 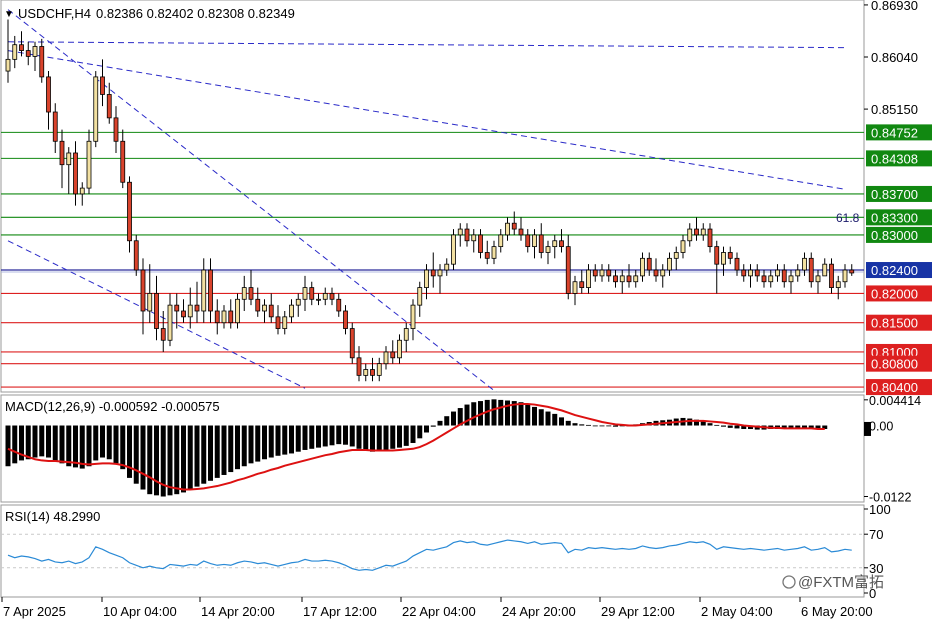 What do you see at coordinates (894, 364) in the screenshot?
I see `level-tag-label: 0.80800` at bounding box center [894, 364].